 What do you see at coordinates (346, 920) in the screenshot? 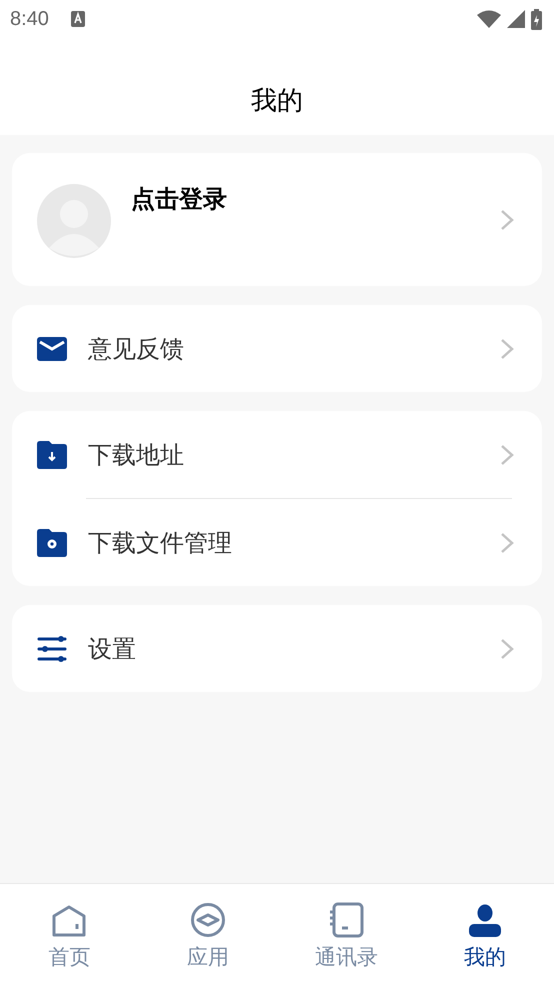
I see `notebook-icon` at bounding box center [346, 920].